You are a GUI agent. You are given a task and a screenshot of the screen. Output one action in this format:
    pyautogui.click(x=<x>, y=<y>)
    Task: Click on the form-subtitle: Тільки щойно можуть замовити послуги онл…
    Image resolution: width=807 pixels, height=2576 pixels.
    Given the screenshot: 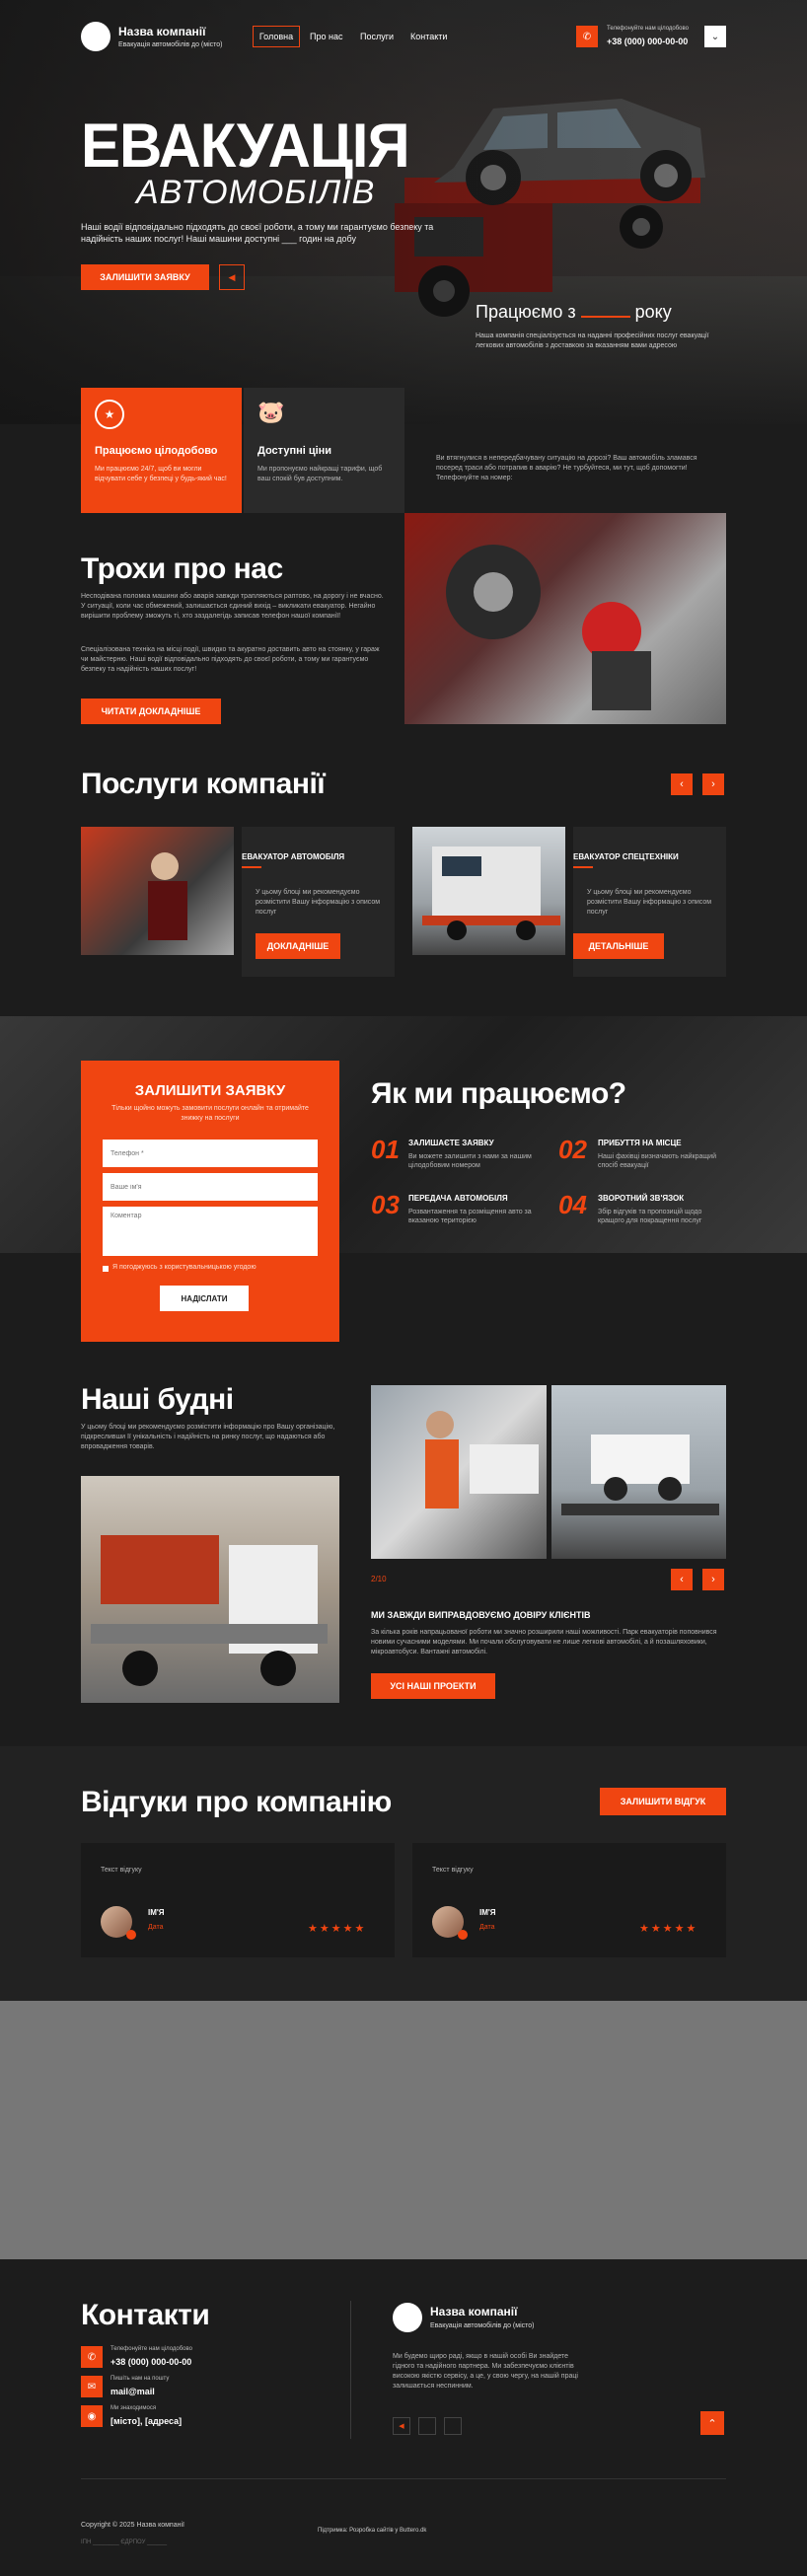 What is the action you would take?
    pyautogui.click(x=210, y=1113)
    